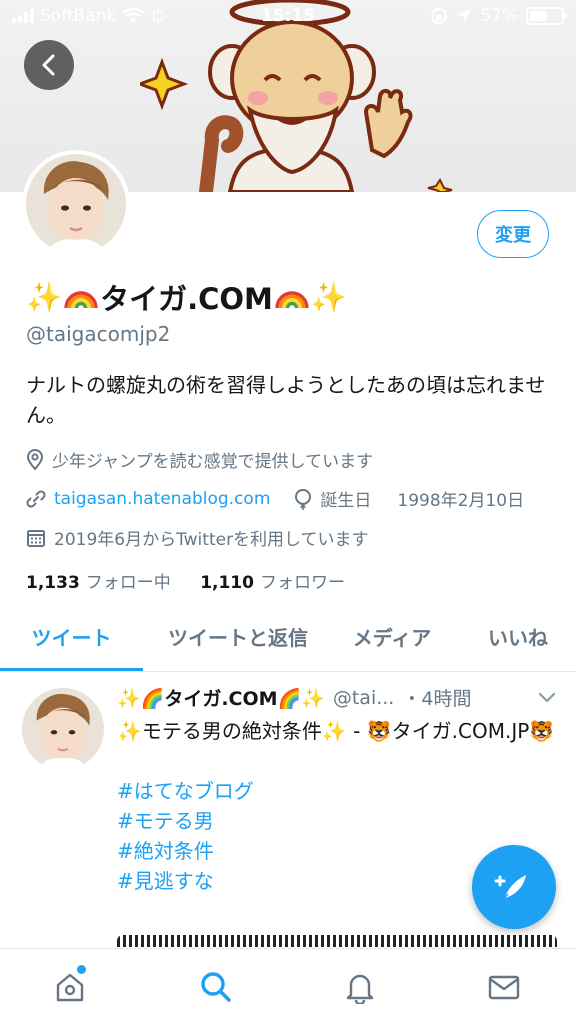 The width and height of the screenshot is (576, 1024). I want to click on mail-icon, so click(504, 987).